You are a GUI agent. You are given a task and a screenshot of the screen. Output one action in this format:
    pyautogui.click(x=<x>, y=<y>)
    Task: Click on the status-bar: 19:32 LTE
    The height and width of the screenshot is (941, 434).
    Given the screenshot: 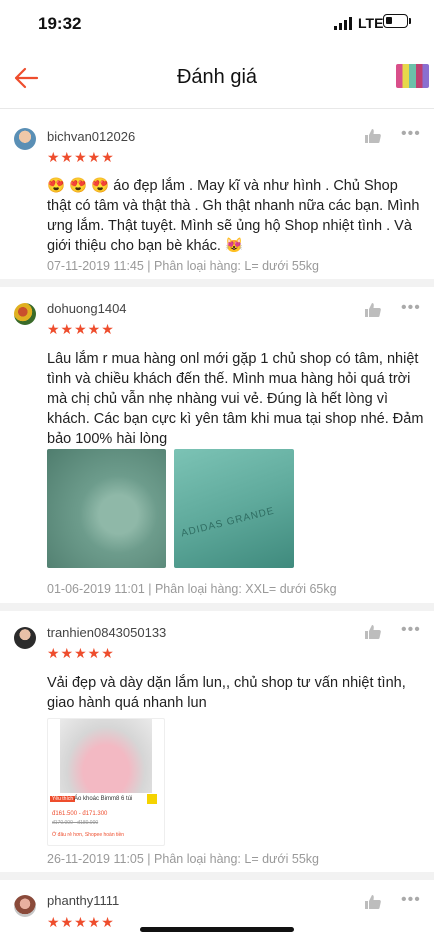 What is the action you would take?
    pyautogui.click(x=217, y=24)
    